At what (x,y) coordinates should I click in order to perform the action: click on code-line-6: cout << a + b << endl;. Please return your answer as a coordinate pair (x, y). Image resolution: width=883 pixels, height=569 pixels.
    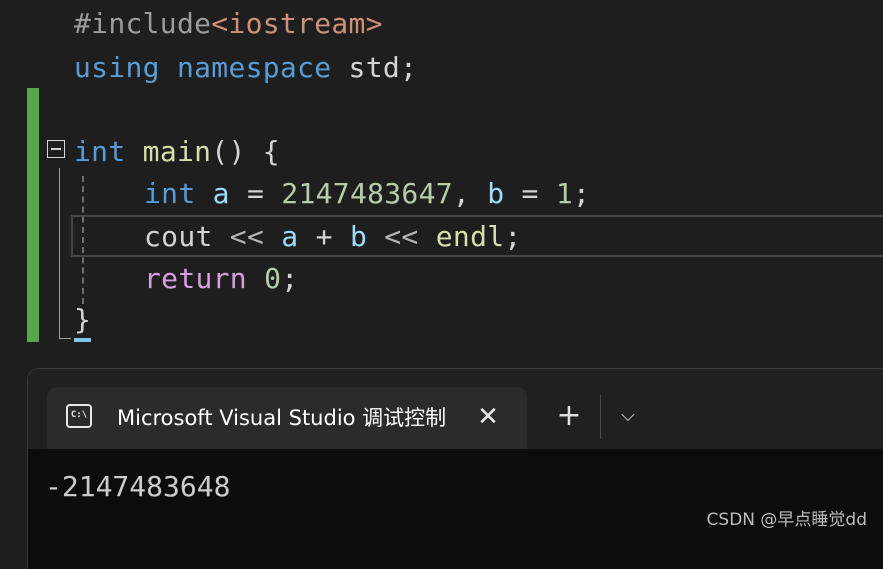
    Looking at the image, I should click on (333, 237).